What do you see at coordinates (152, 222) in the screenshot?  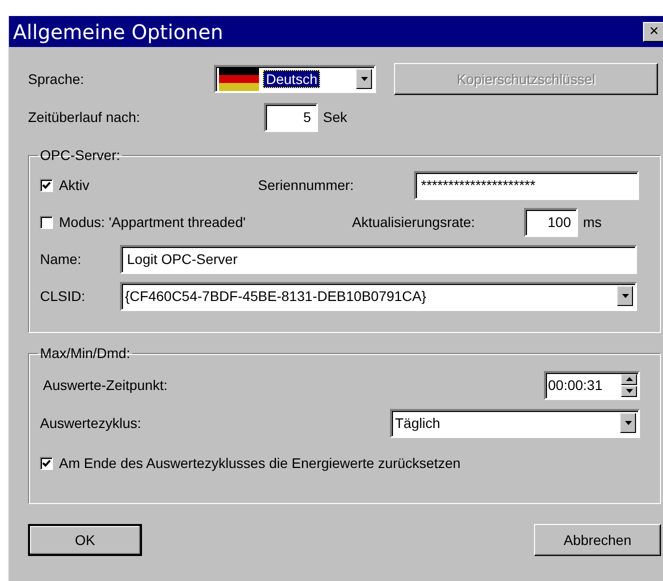 I see `checkbox-label: Modus: 'Appartment threaded'` at bounding box center [152, 222].